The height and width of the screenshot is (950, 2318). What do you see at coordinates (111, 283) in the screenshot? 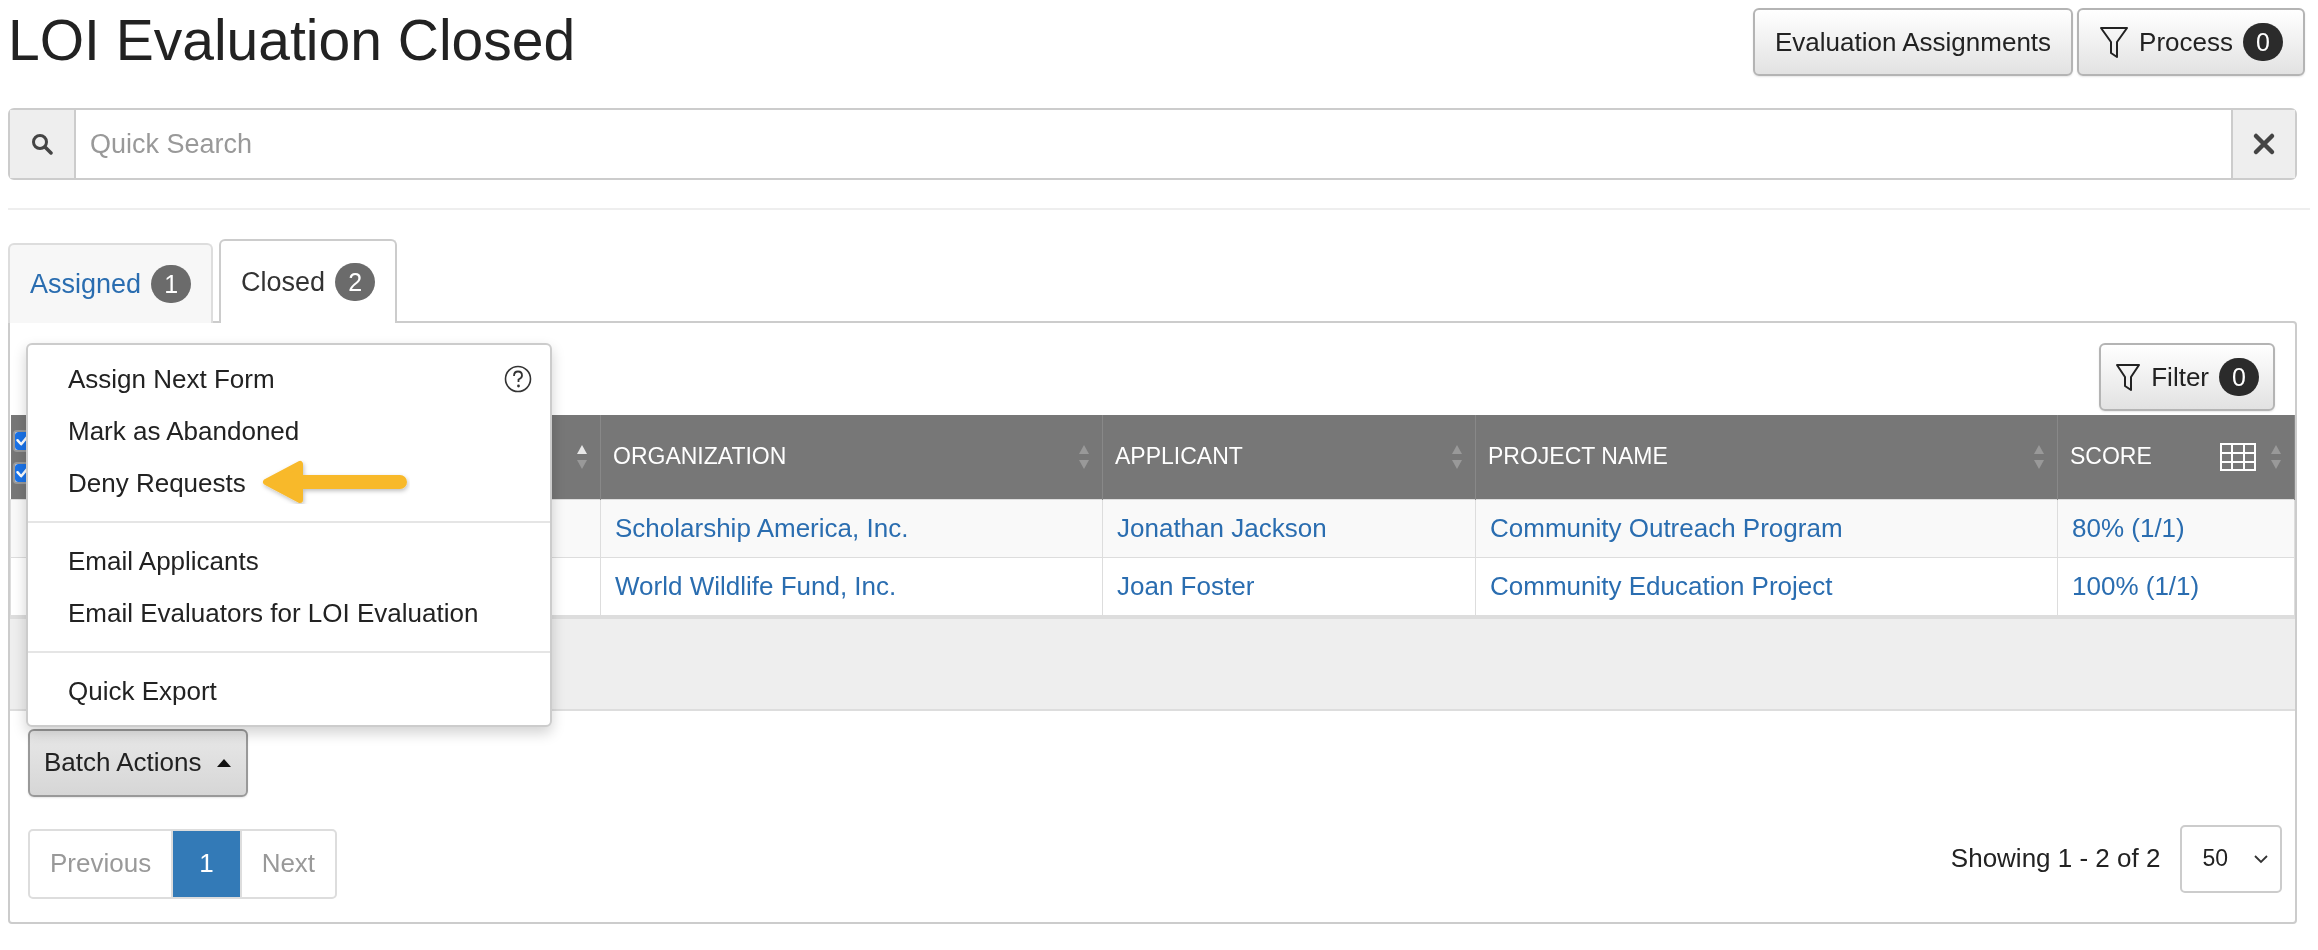
I see `tab: Assigned 1` at bounding box center [111, 283].